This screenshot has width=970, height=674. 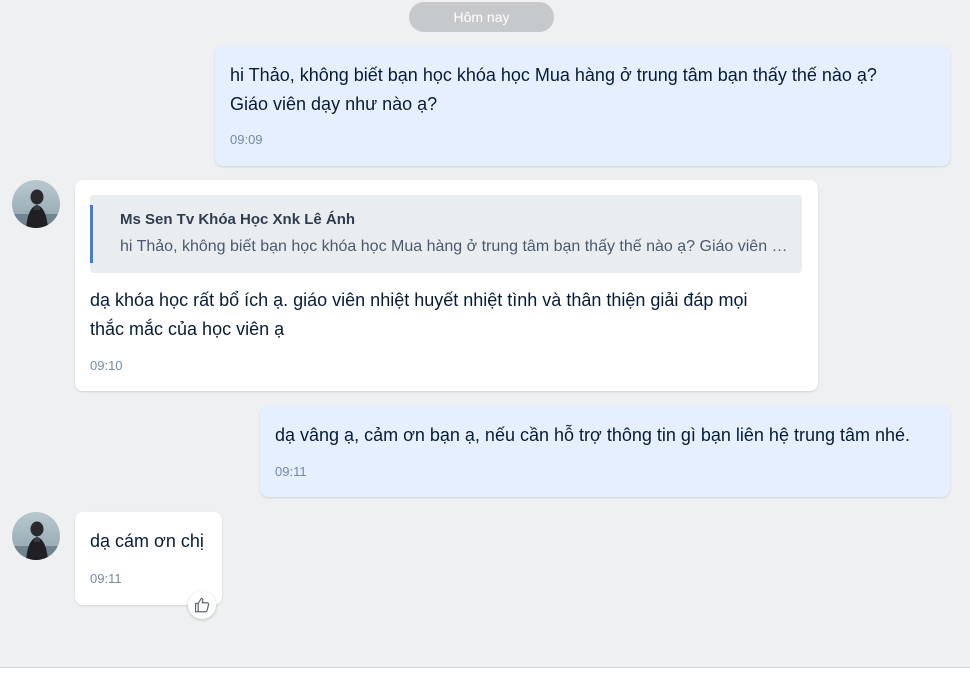 I want to click on quote-sender-name: Ms Sen Tv Khóa Học Xnk Lê Ánh, so click(x=238, y=219).